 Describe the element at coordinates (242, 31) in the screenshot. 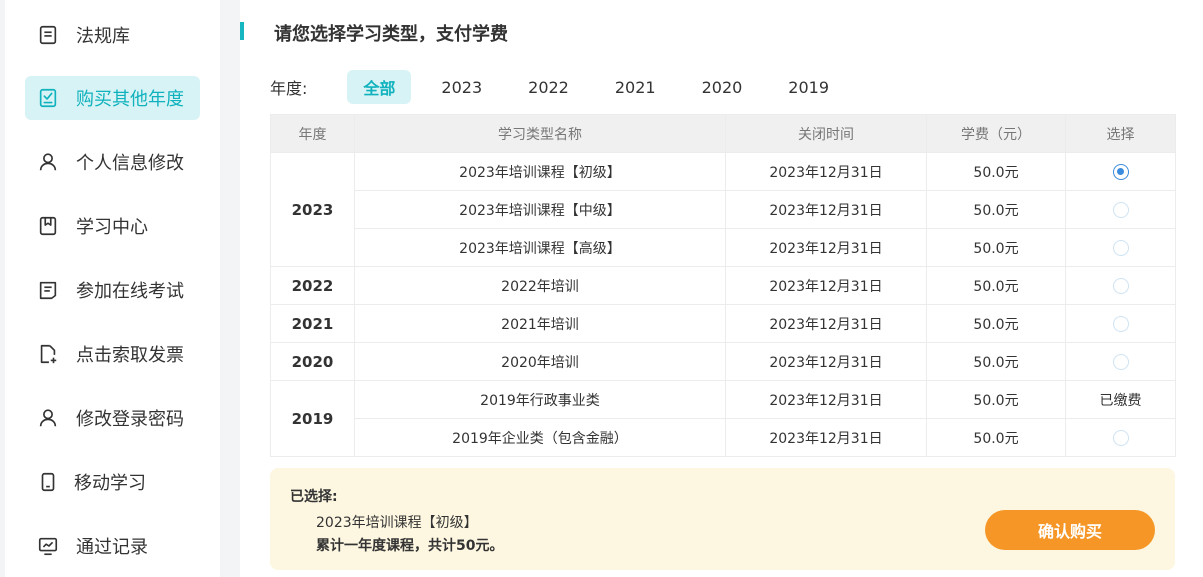

I see `title-accent-bar` at that location.